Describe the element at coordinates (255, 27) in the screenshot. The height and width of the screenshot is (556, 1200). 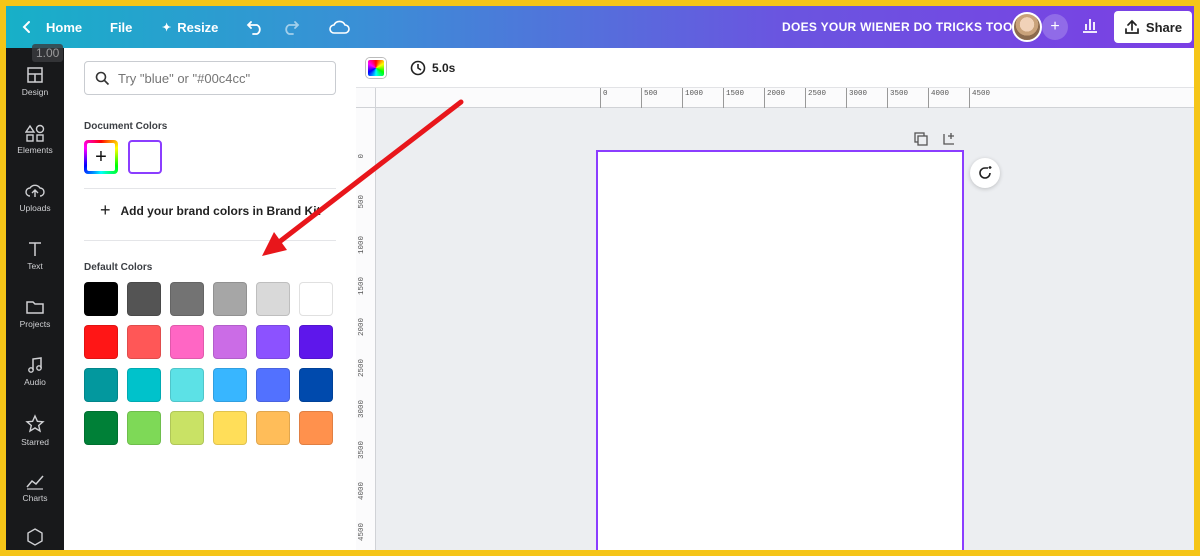
I see `undo-button` at that location.